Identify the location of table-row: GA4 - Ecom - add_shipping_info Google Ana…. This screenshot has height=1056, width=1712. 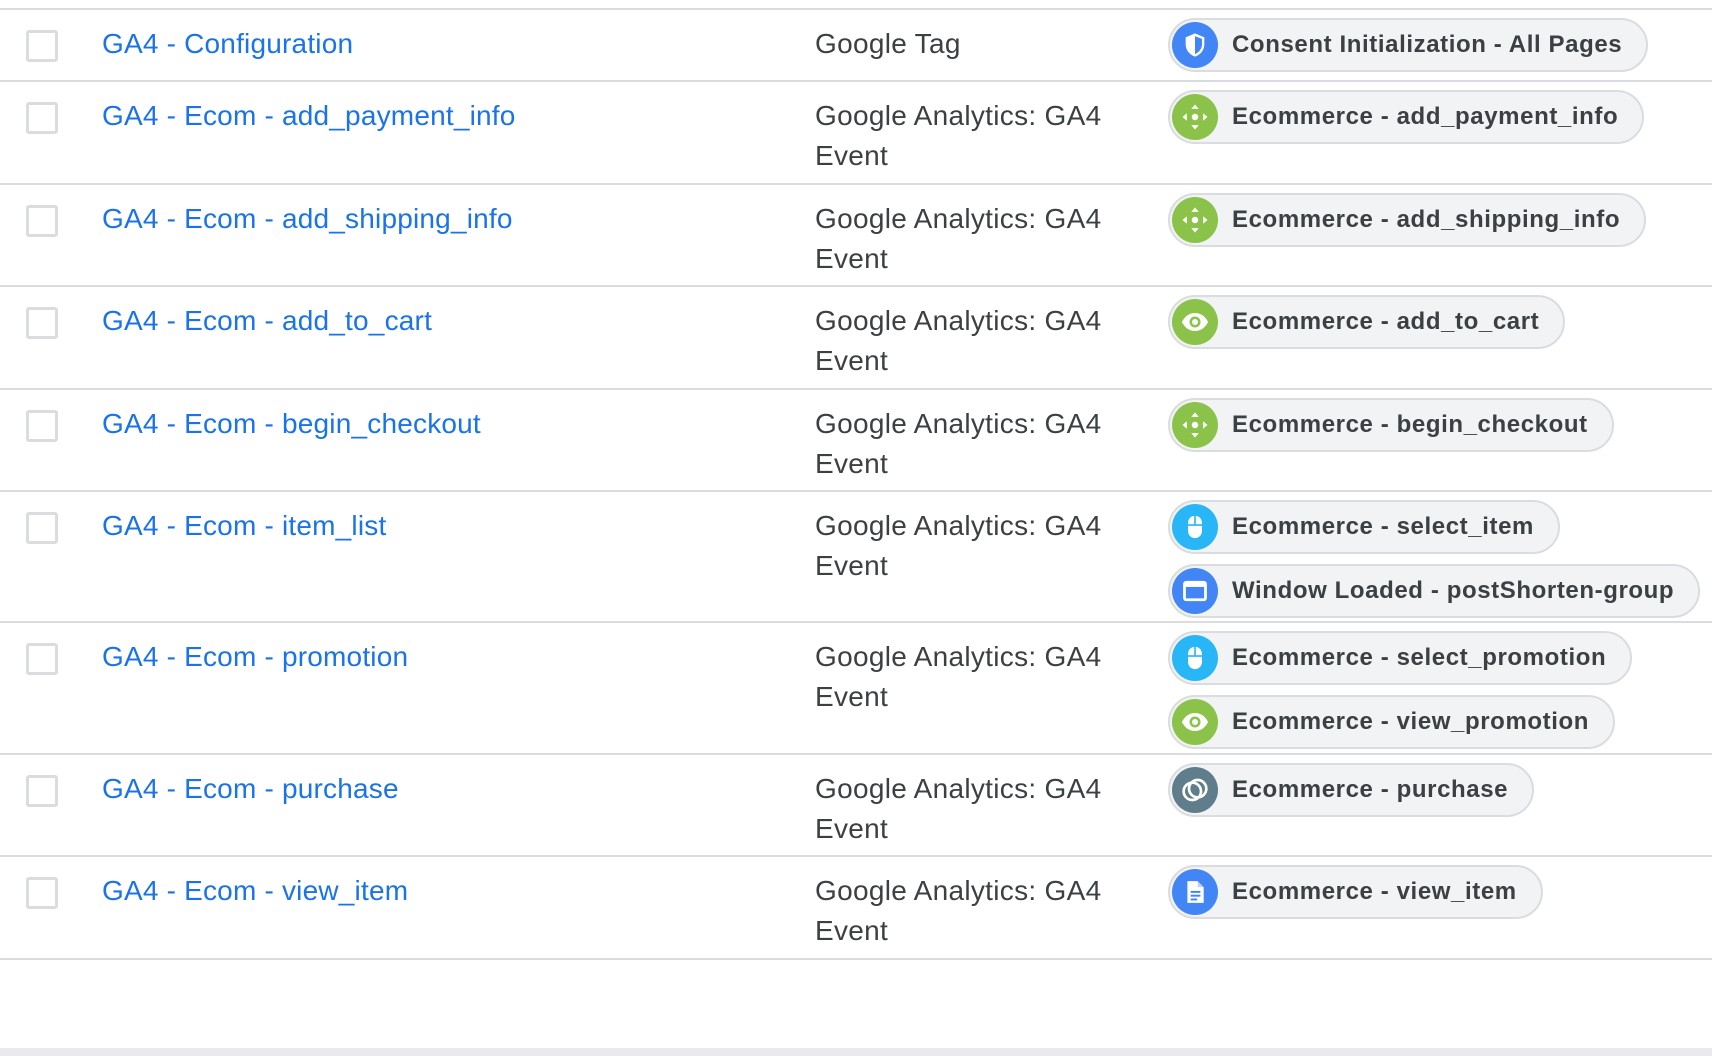
(856, 236).